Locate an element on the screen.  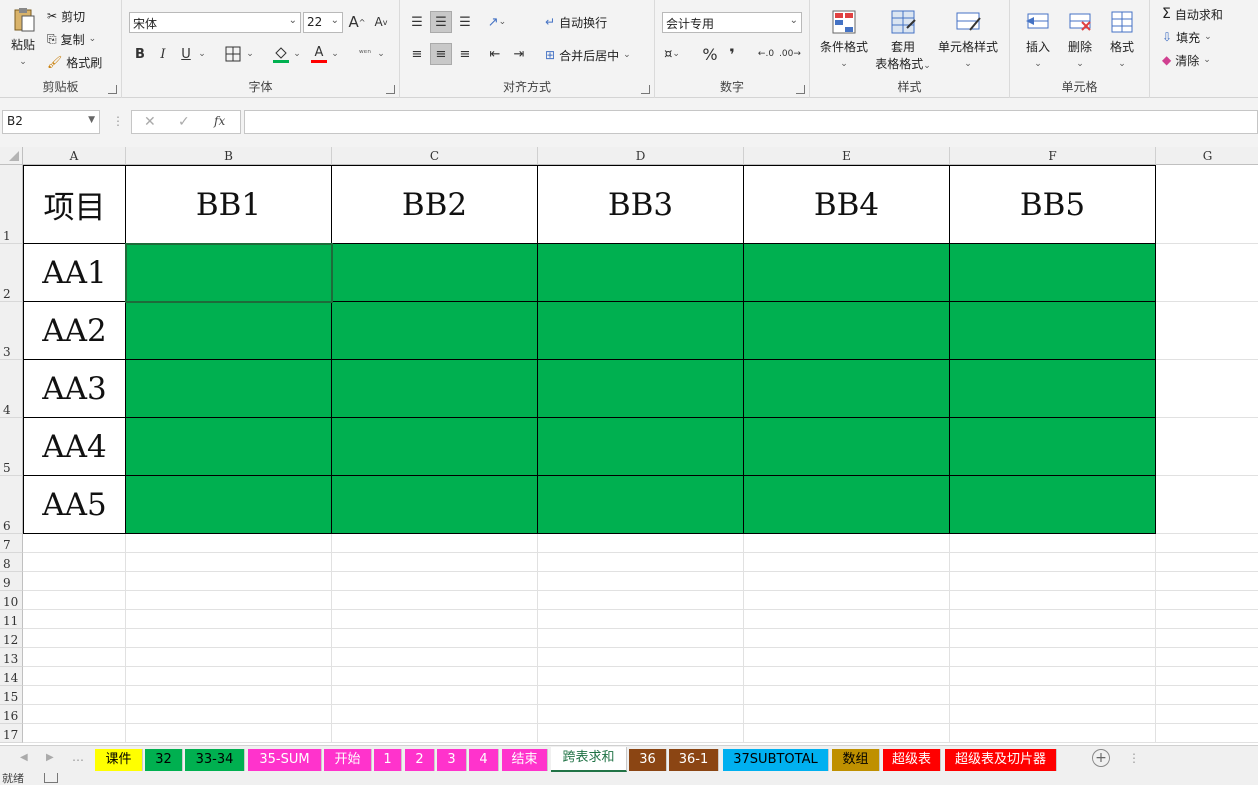
cell-e12 is located at coordinates (847, 638).